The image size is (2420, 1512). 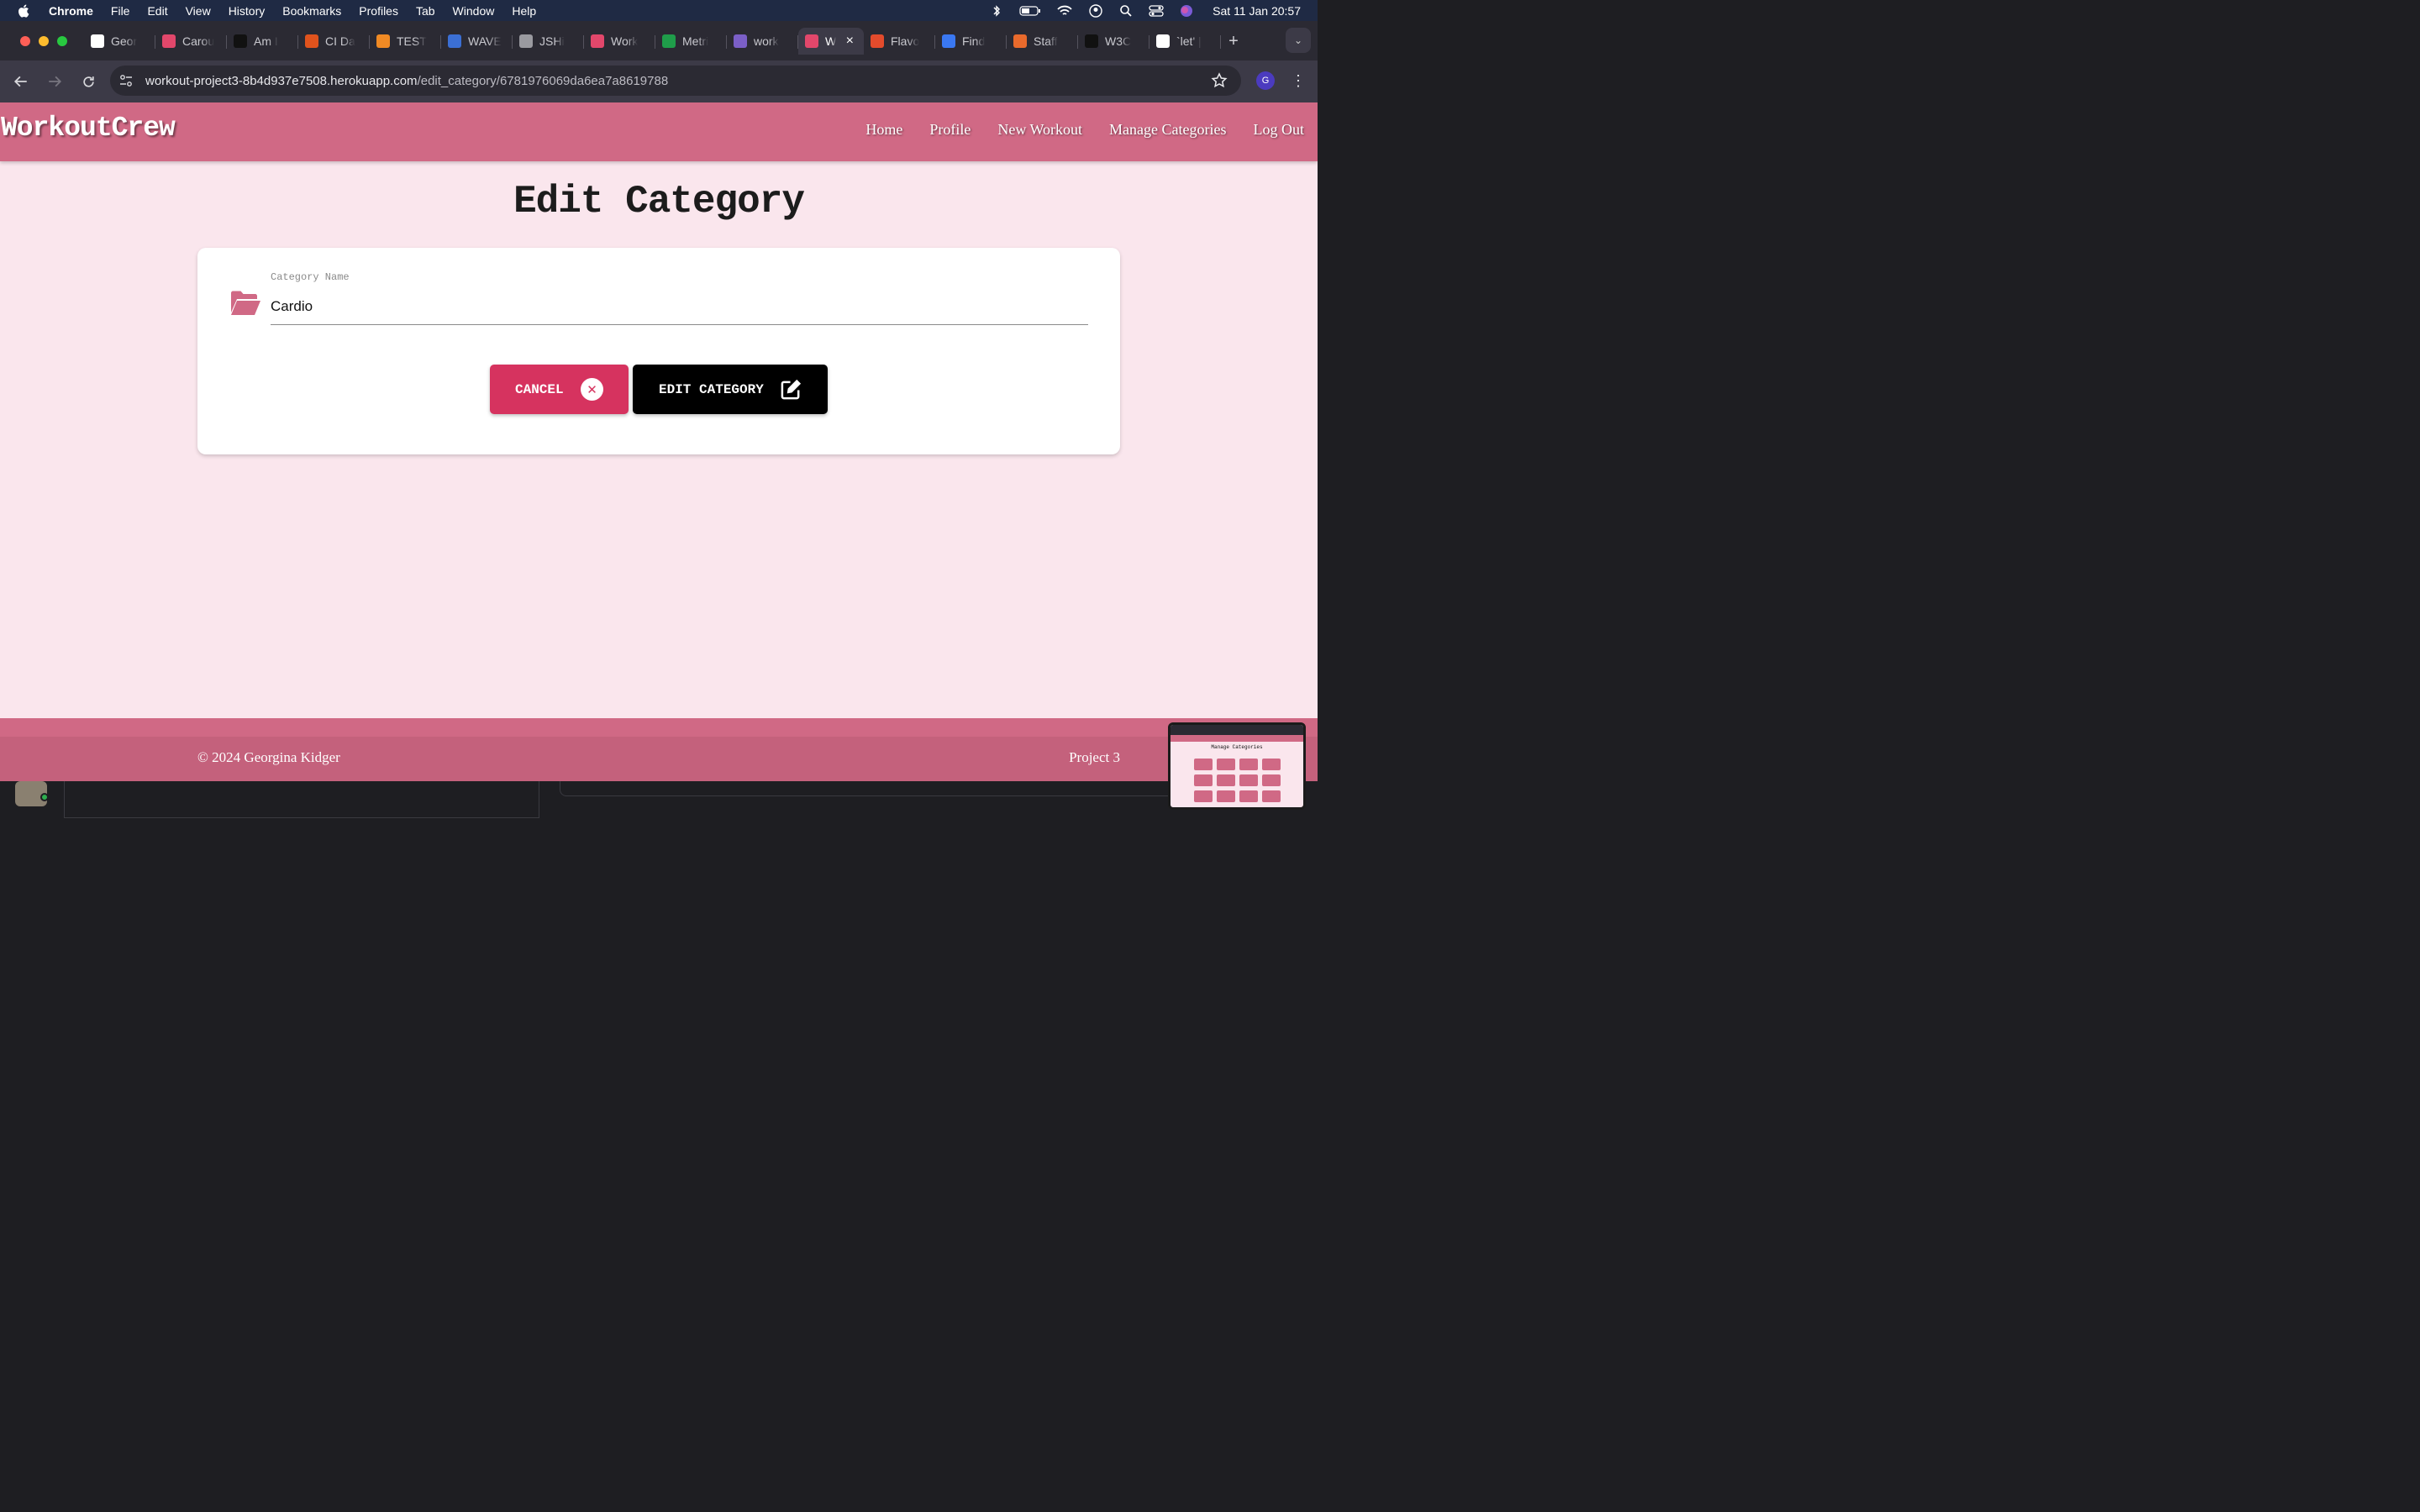 What do you see at coordinates (1237, 780) in the screenshot?
I see `thumb-category-grid` at bounding box center [1237, 780].